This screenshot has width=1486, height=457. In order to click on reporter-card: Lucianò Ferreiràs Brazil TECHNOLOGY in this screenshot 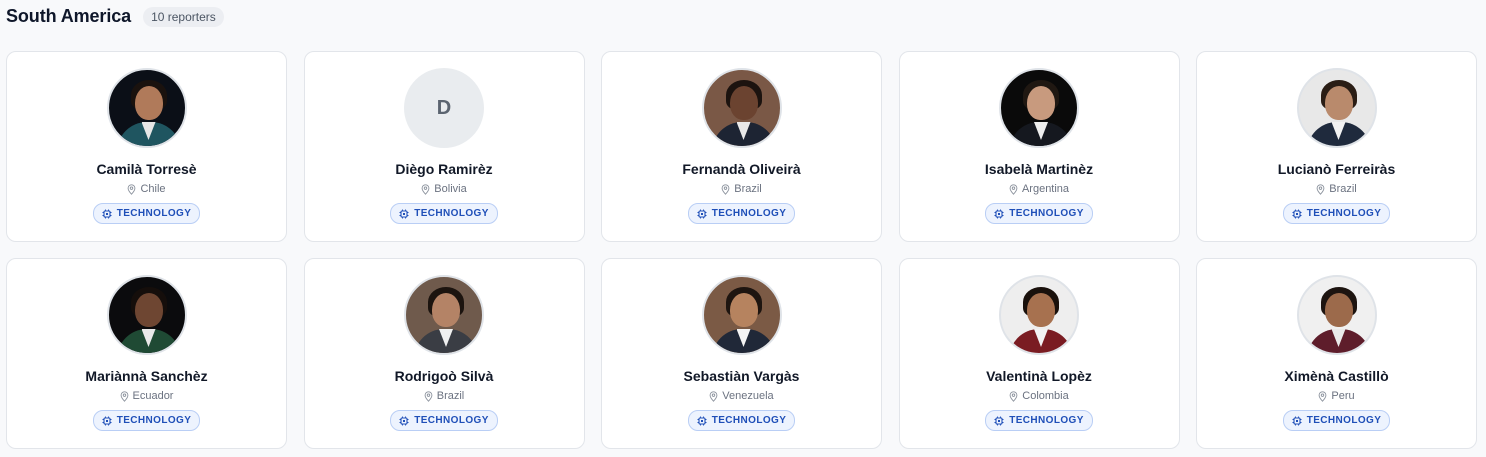, I will do `click(1336, 146)`.